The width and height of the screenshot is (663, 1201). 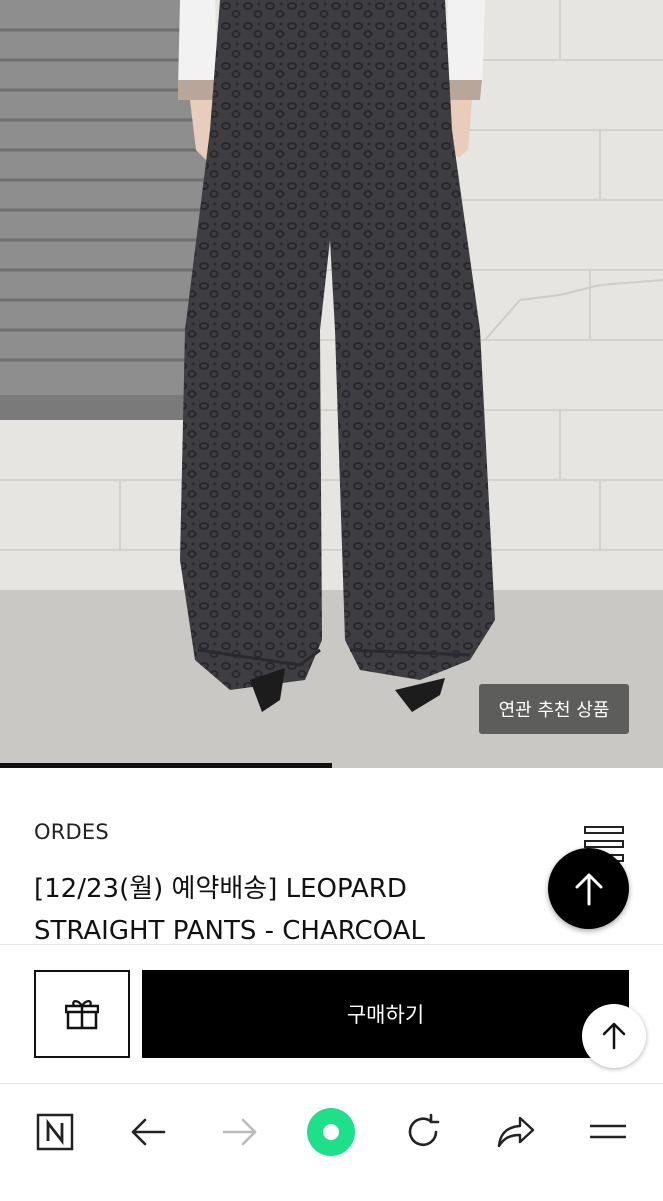 I want to click on gift-button, so click(x=82, y=1014).